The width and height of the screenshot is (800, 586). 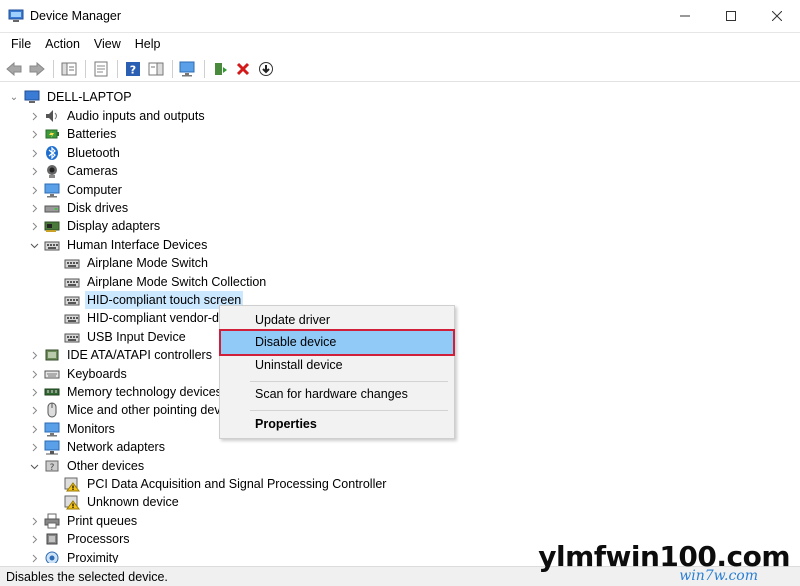 What do you see at coordinates (126, 337) in the screenshot?
I see `tree-device-item: USB Input Device` at bounding box center [126, 337].